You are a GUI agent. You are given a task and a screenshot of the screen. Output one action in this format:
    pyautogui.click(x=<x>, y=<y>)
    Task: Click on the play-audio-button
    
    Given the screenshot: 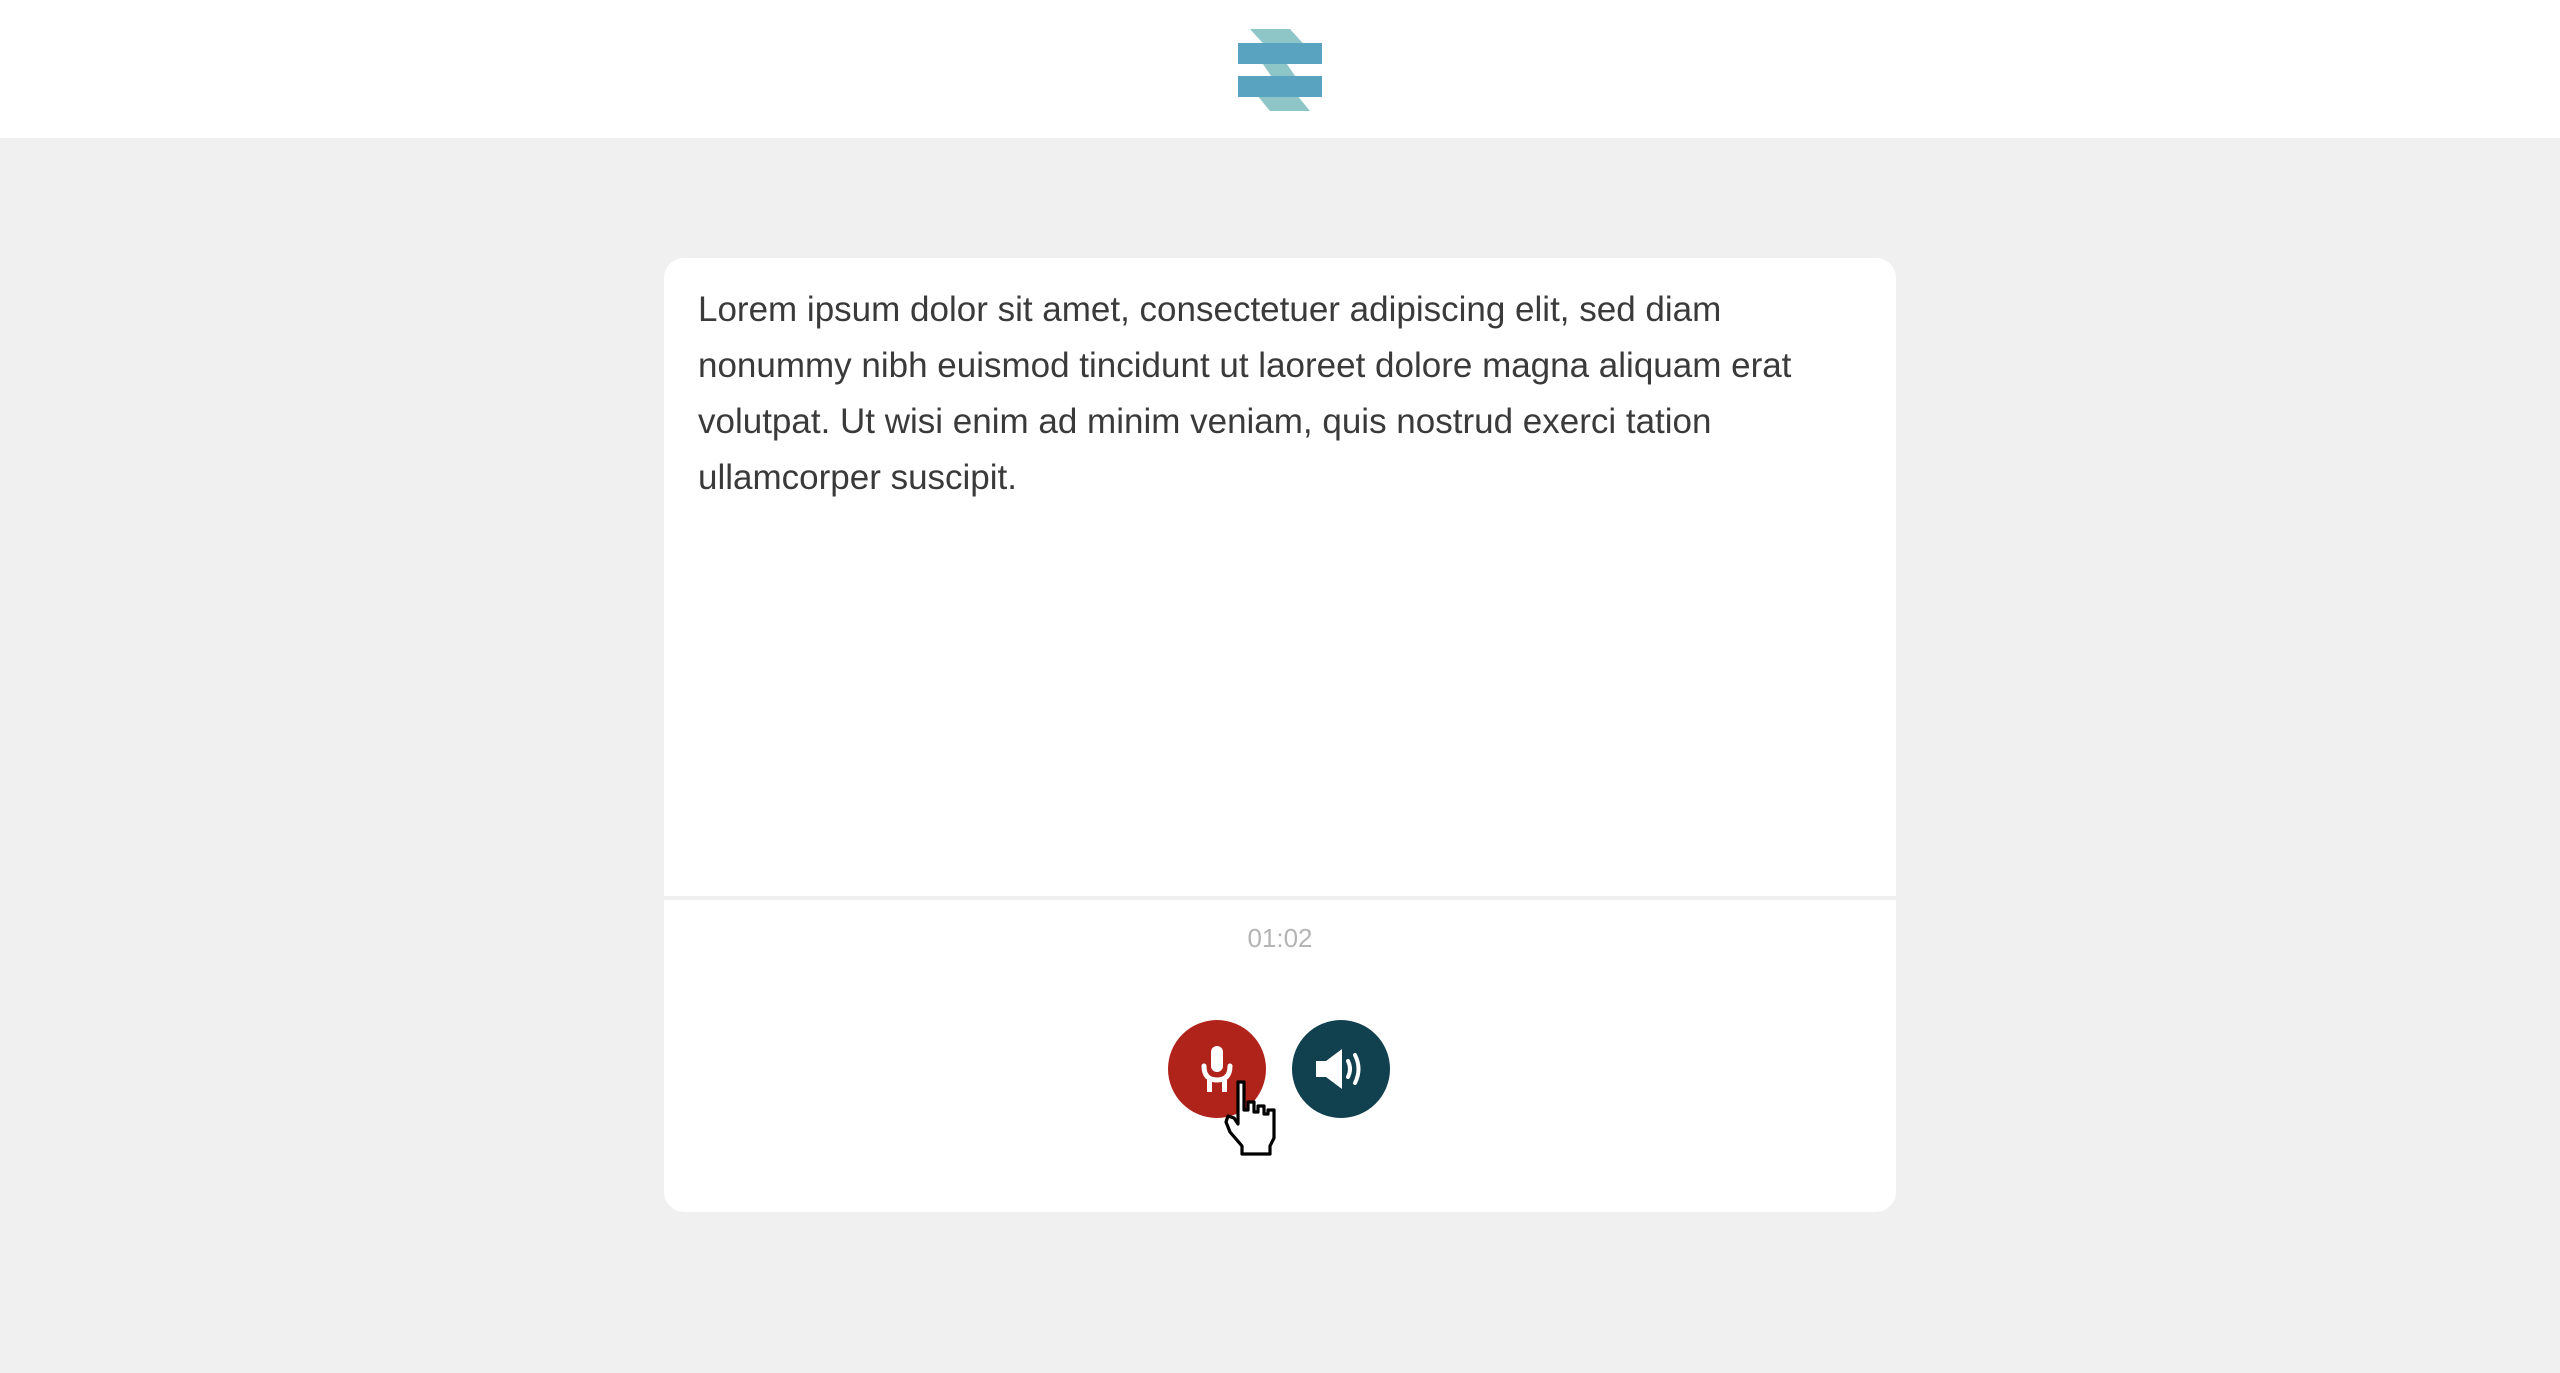 What is the action you would take?
    pyautogui.click(x=1341, y=1069)
    